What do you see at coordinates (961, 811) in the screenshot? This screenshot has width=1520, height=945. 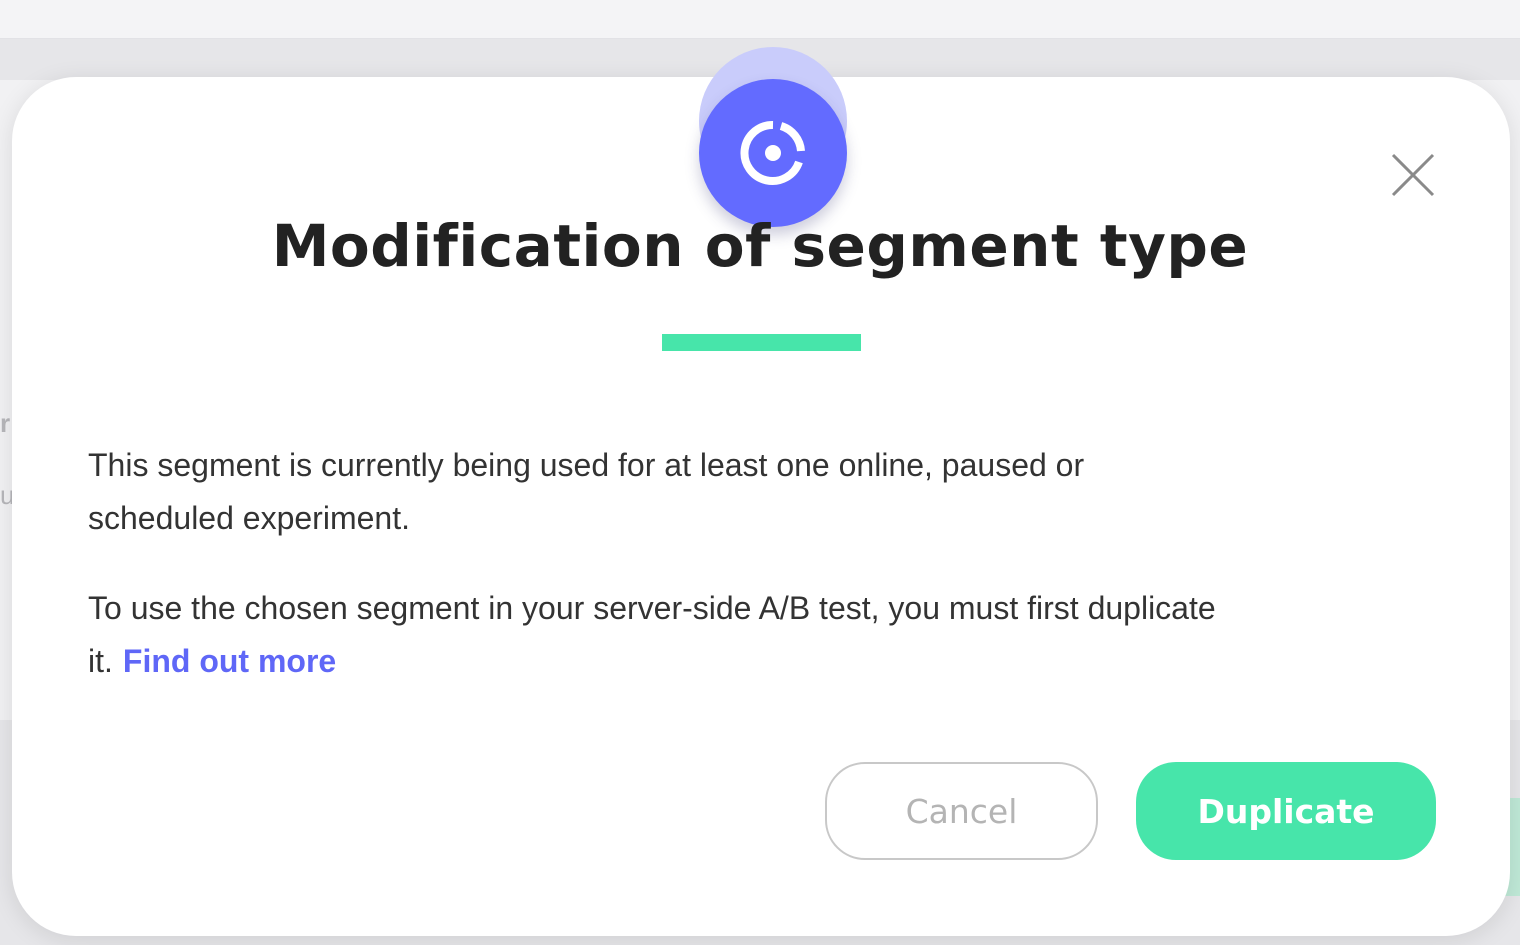 I see `cancel-button: Cancel` at bounding box center [961, 811].